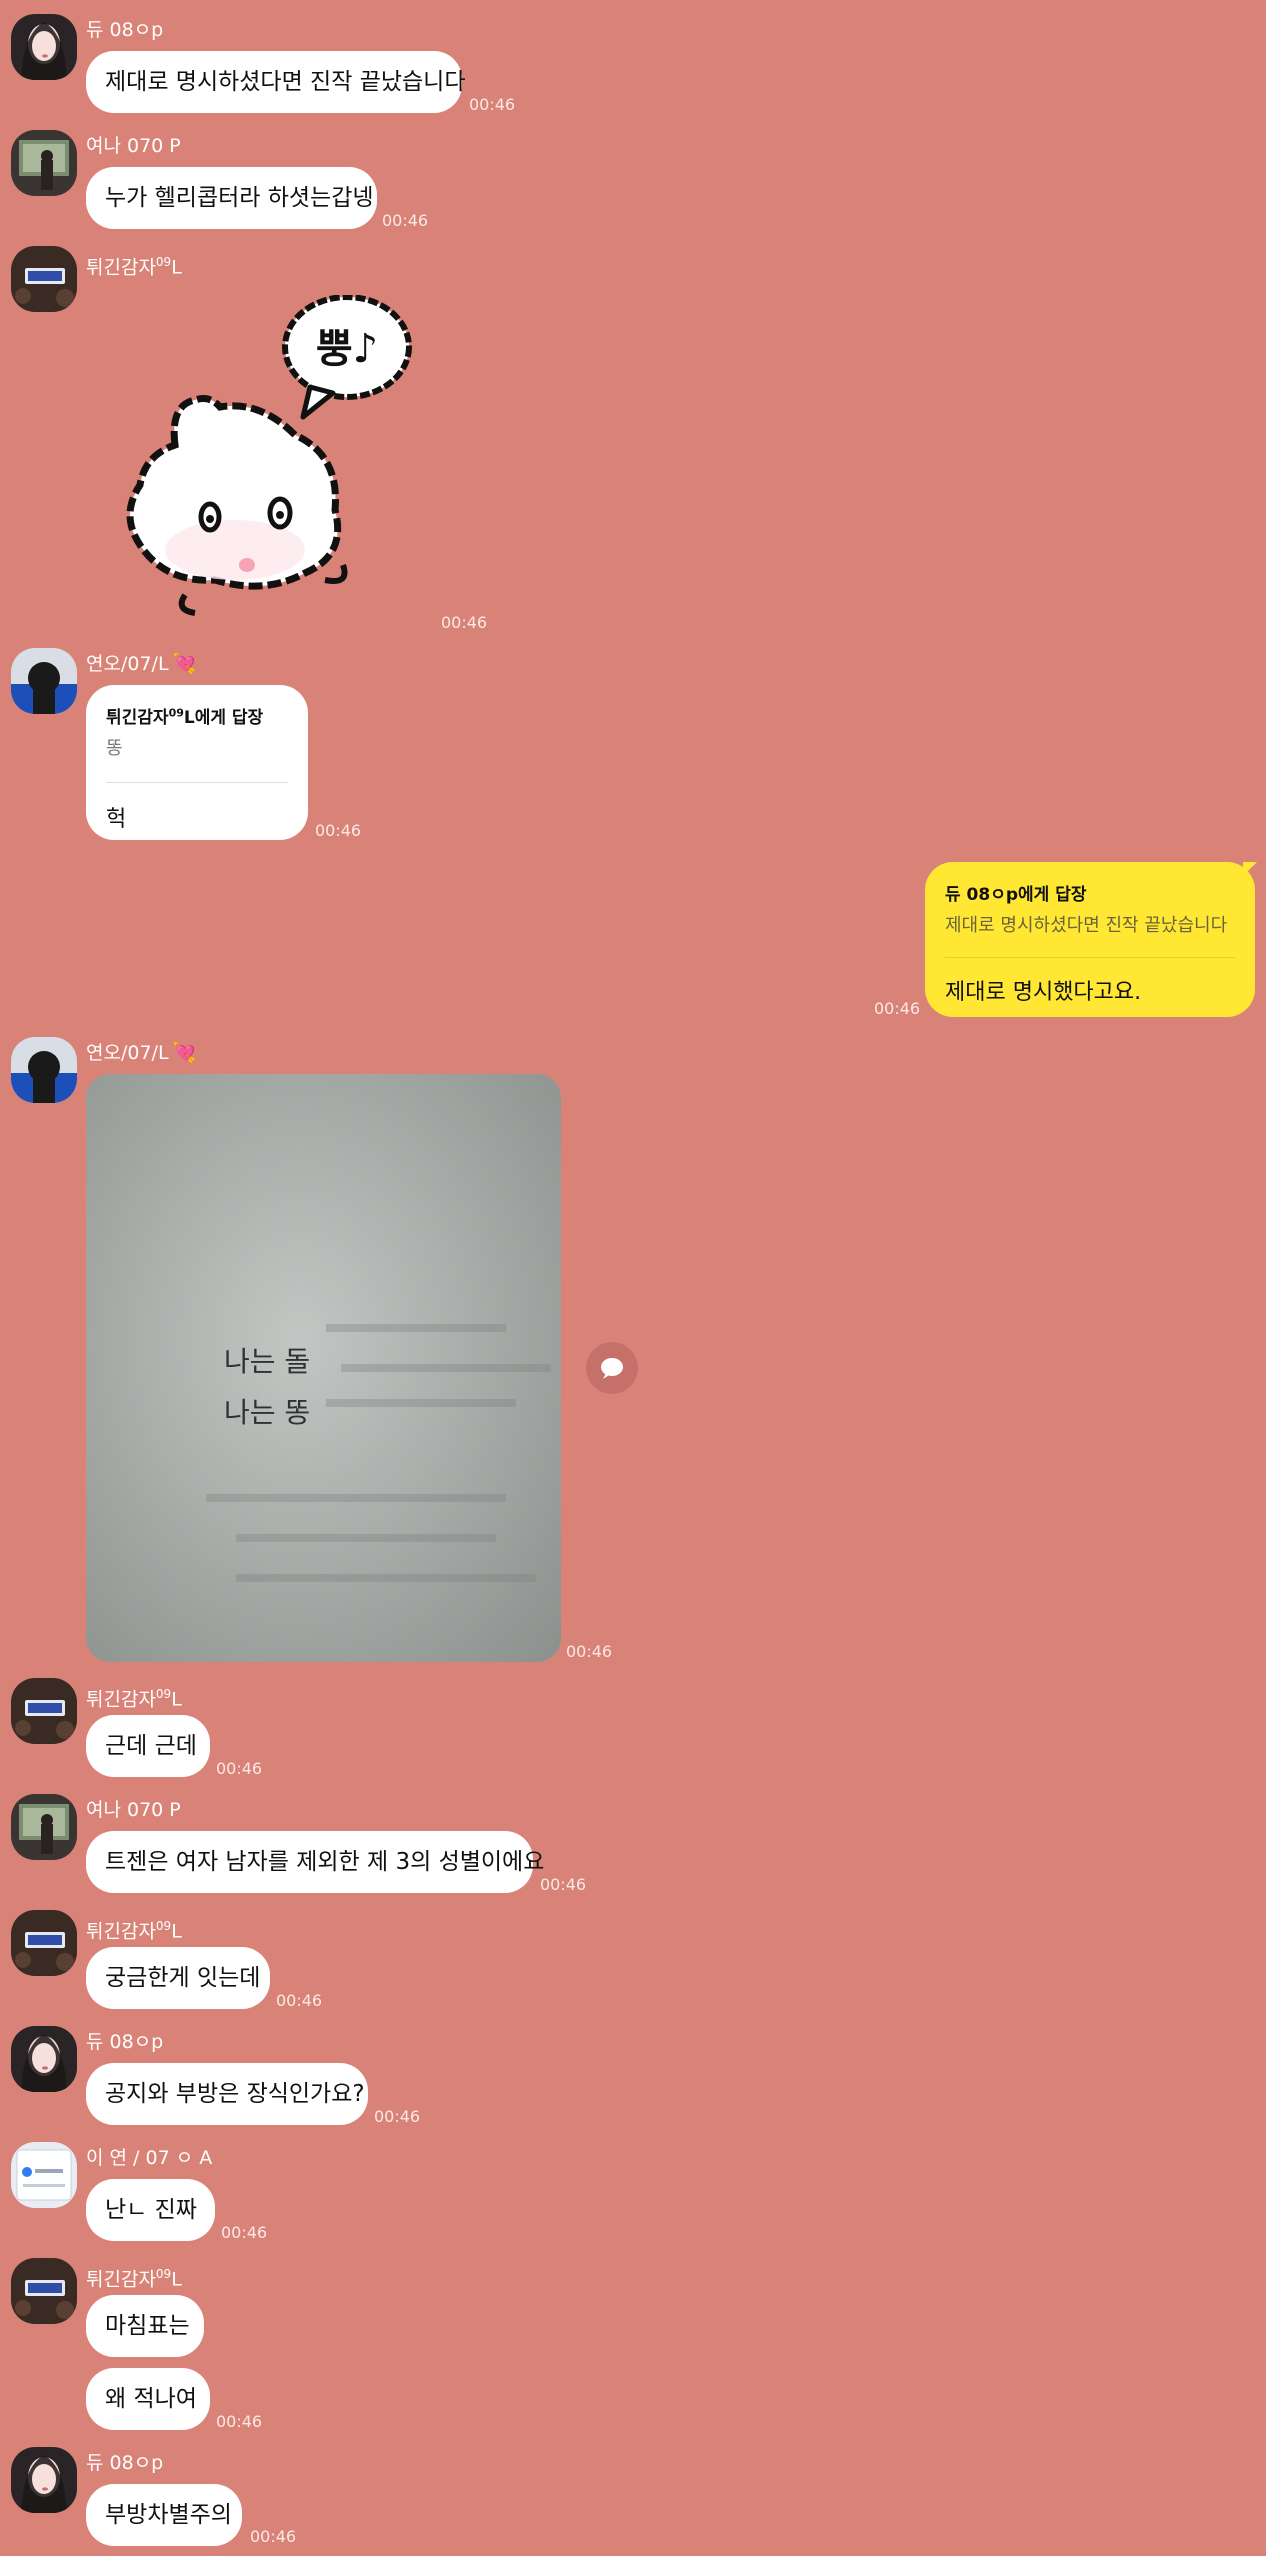  I want to click on bubble-tail, so click(1250, 869).